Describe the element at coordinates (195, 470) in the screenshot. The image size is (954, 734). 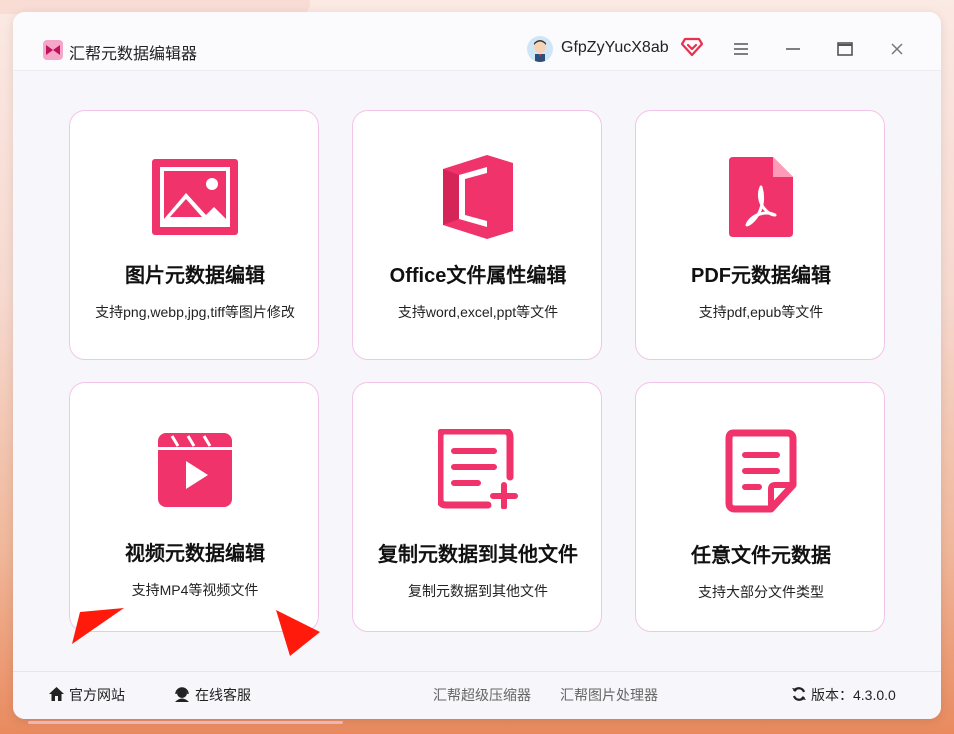
I see `video-clapper-icon` at that location.